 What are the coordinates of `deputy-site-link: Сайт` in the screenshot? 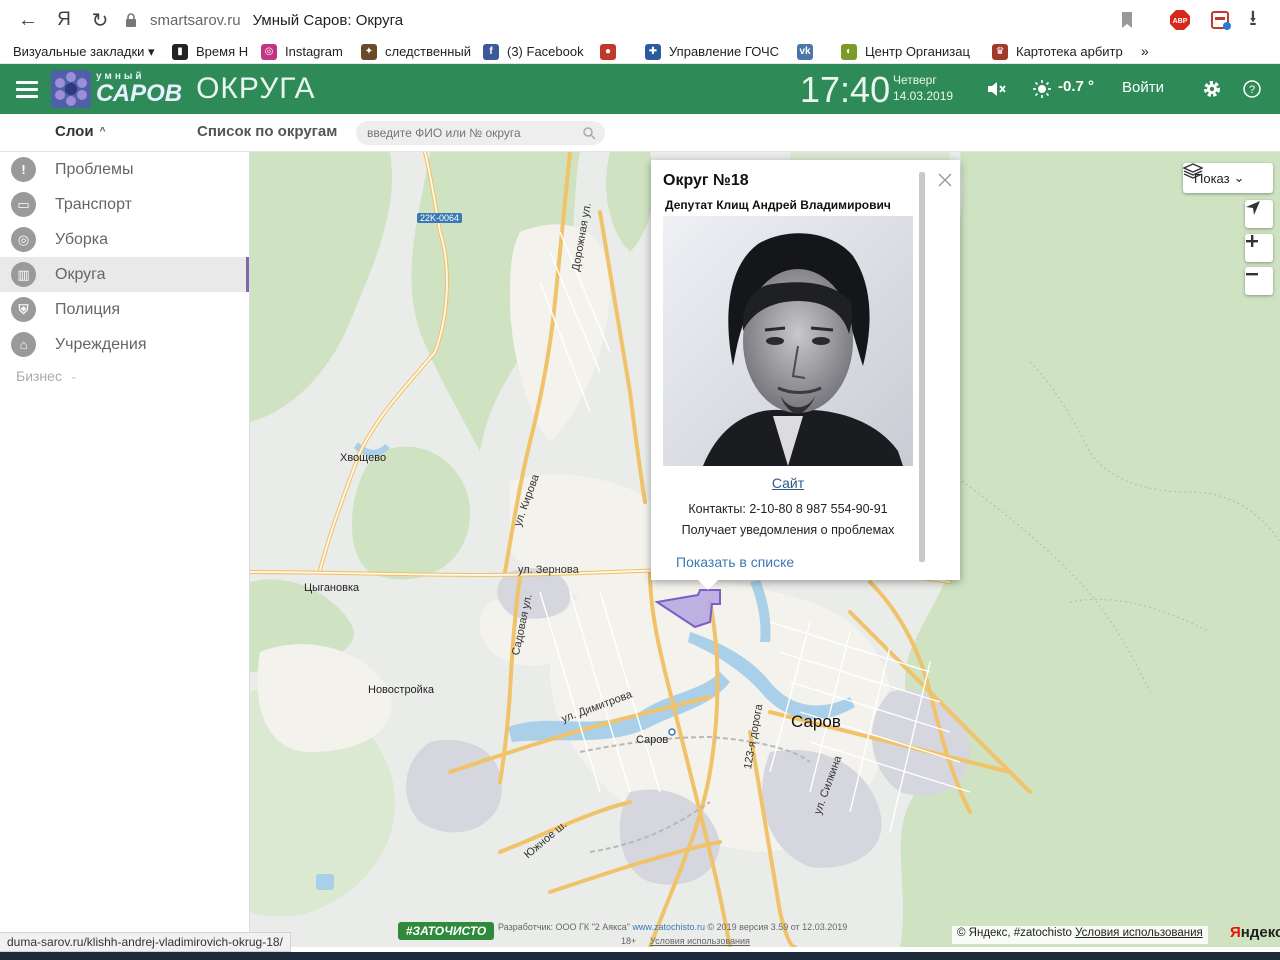 It's located at (788, 483).